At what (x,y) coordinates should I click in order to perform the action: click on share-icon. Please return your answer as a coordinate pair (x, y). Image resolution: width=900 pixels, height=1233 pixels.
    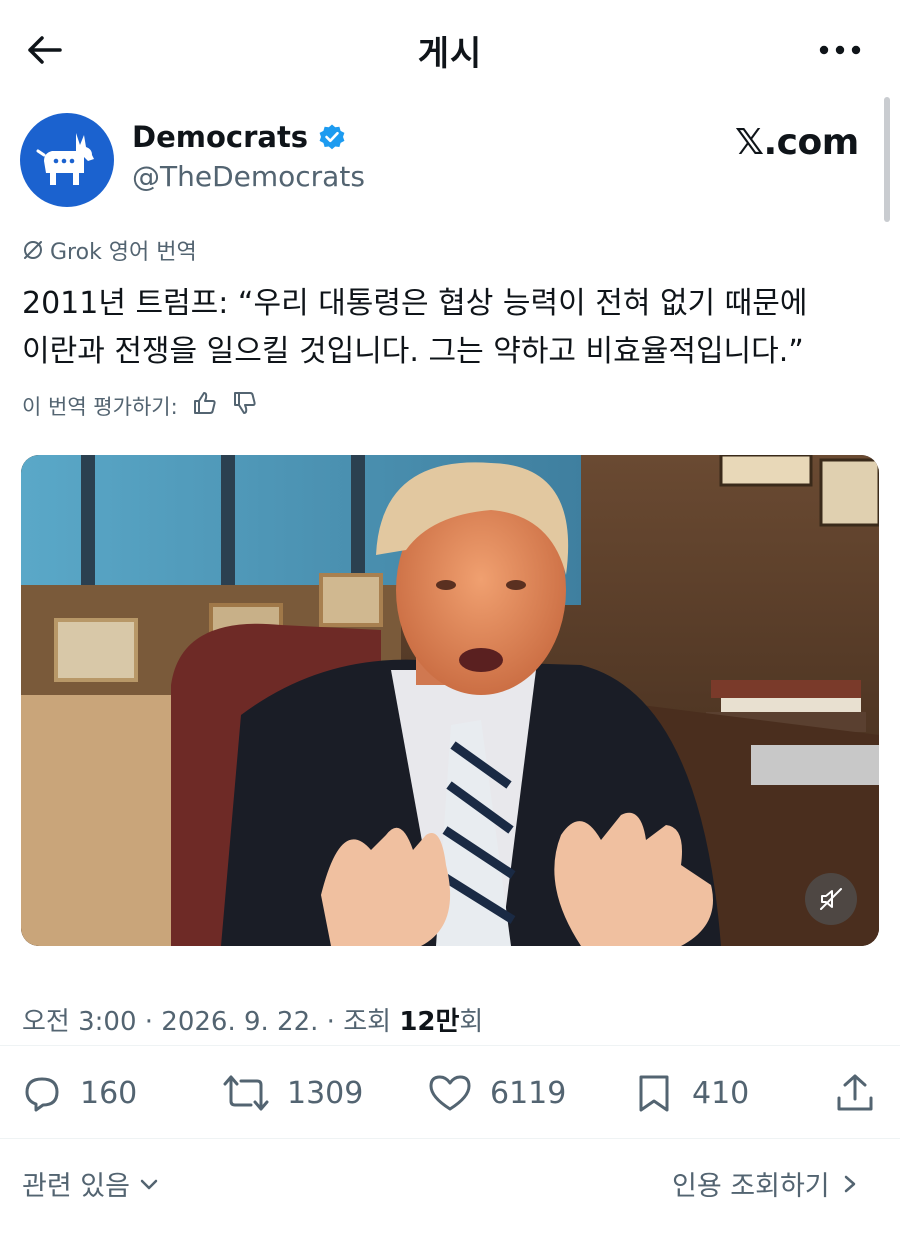
    Looking at the image, I should click on (855, 1092).